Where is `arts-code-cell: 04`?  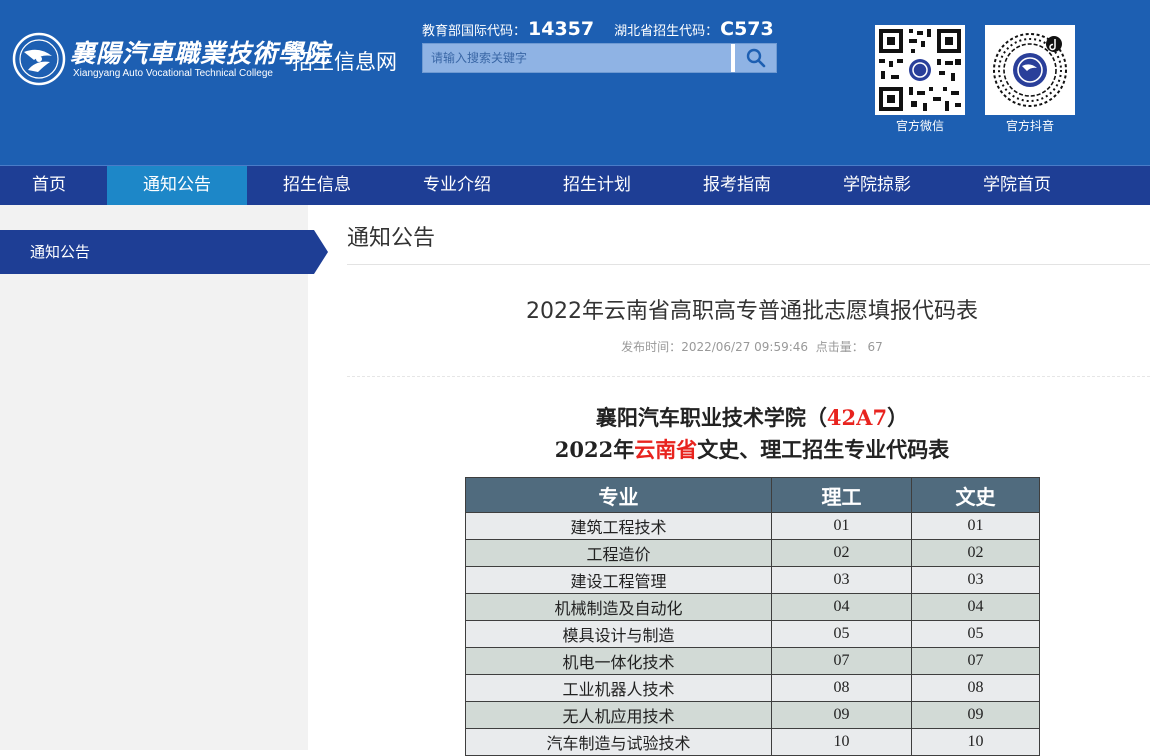 arts-code-cell: 04 is located at coordinates (975, 607).